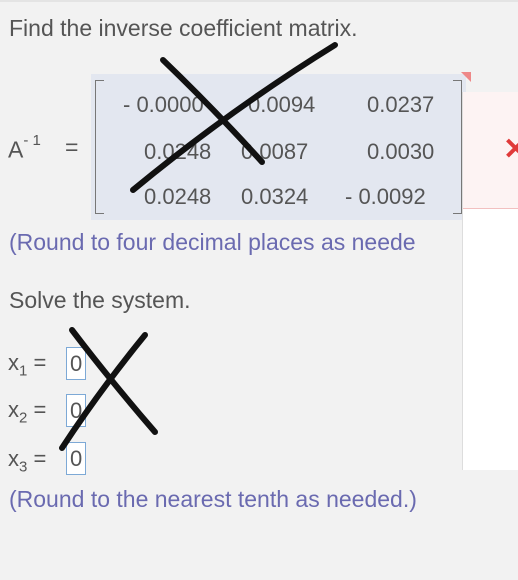  Describe the element at coordinates (510, 149) in the screenshot. I see `close-icon: ✕` at that location.